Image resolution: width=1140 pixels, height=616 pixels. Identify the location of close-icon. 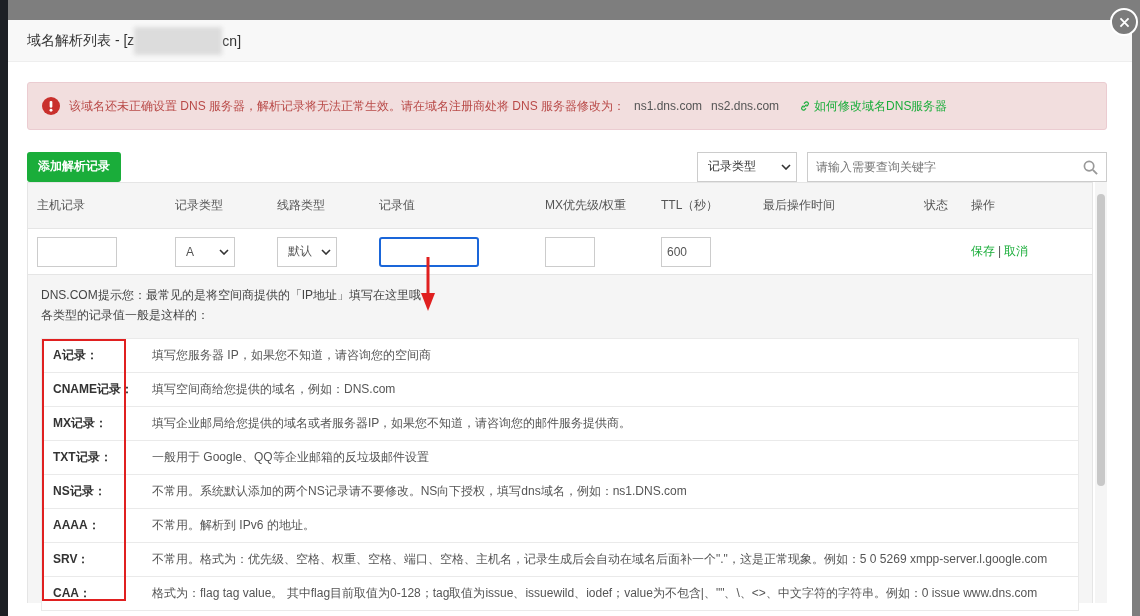
(1124, 22).